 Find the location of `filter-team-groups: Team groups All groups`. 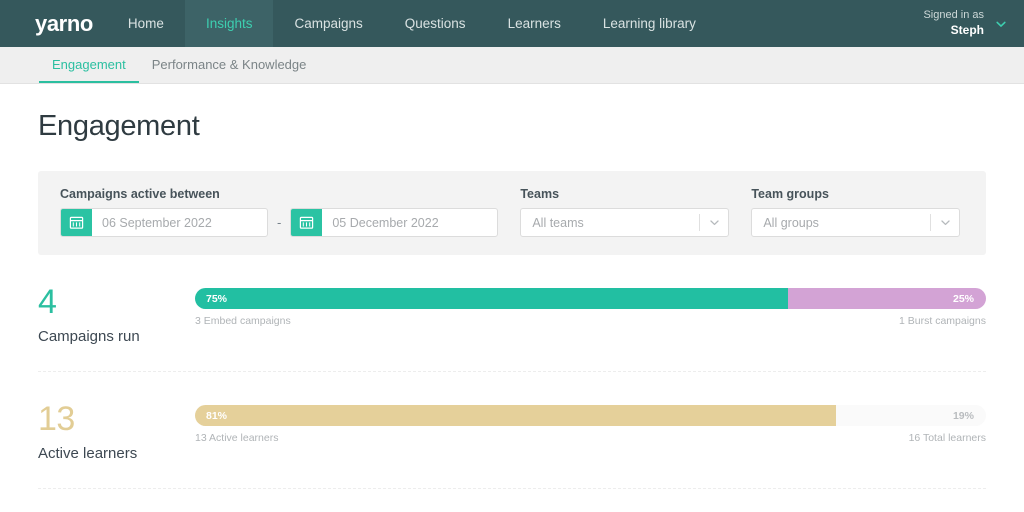

filter-team-groups: Team groups All groups is located at coordinates (856, 212).